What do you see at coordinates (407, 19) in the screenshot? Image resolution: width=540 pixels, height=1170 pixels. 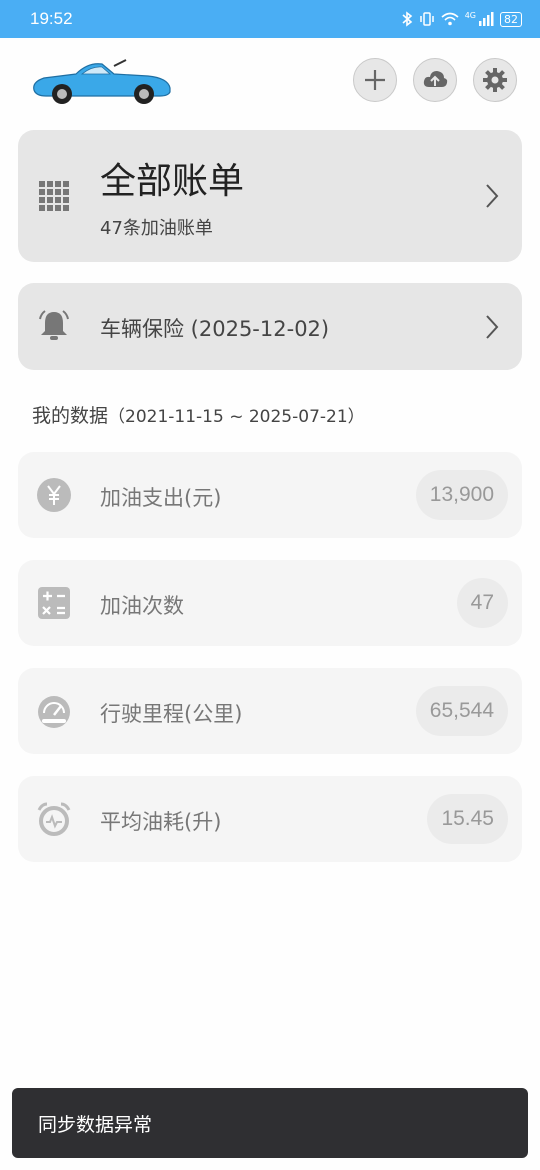 I see `bluetooth-icon` at bounding box center [407, 19].